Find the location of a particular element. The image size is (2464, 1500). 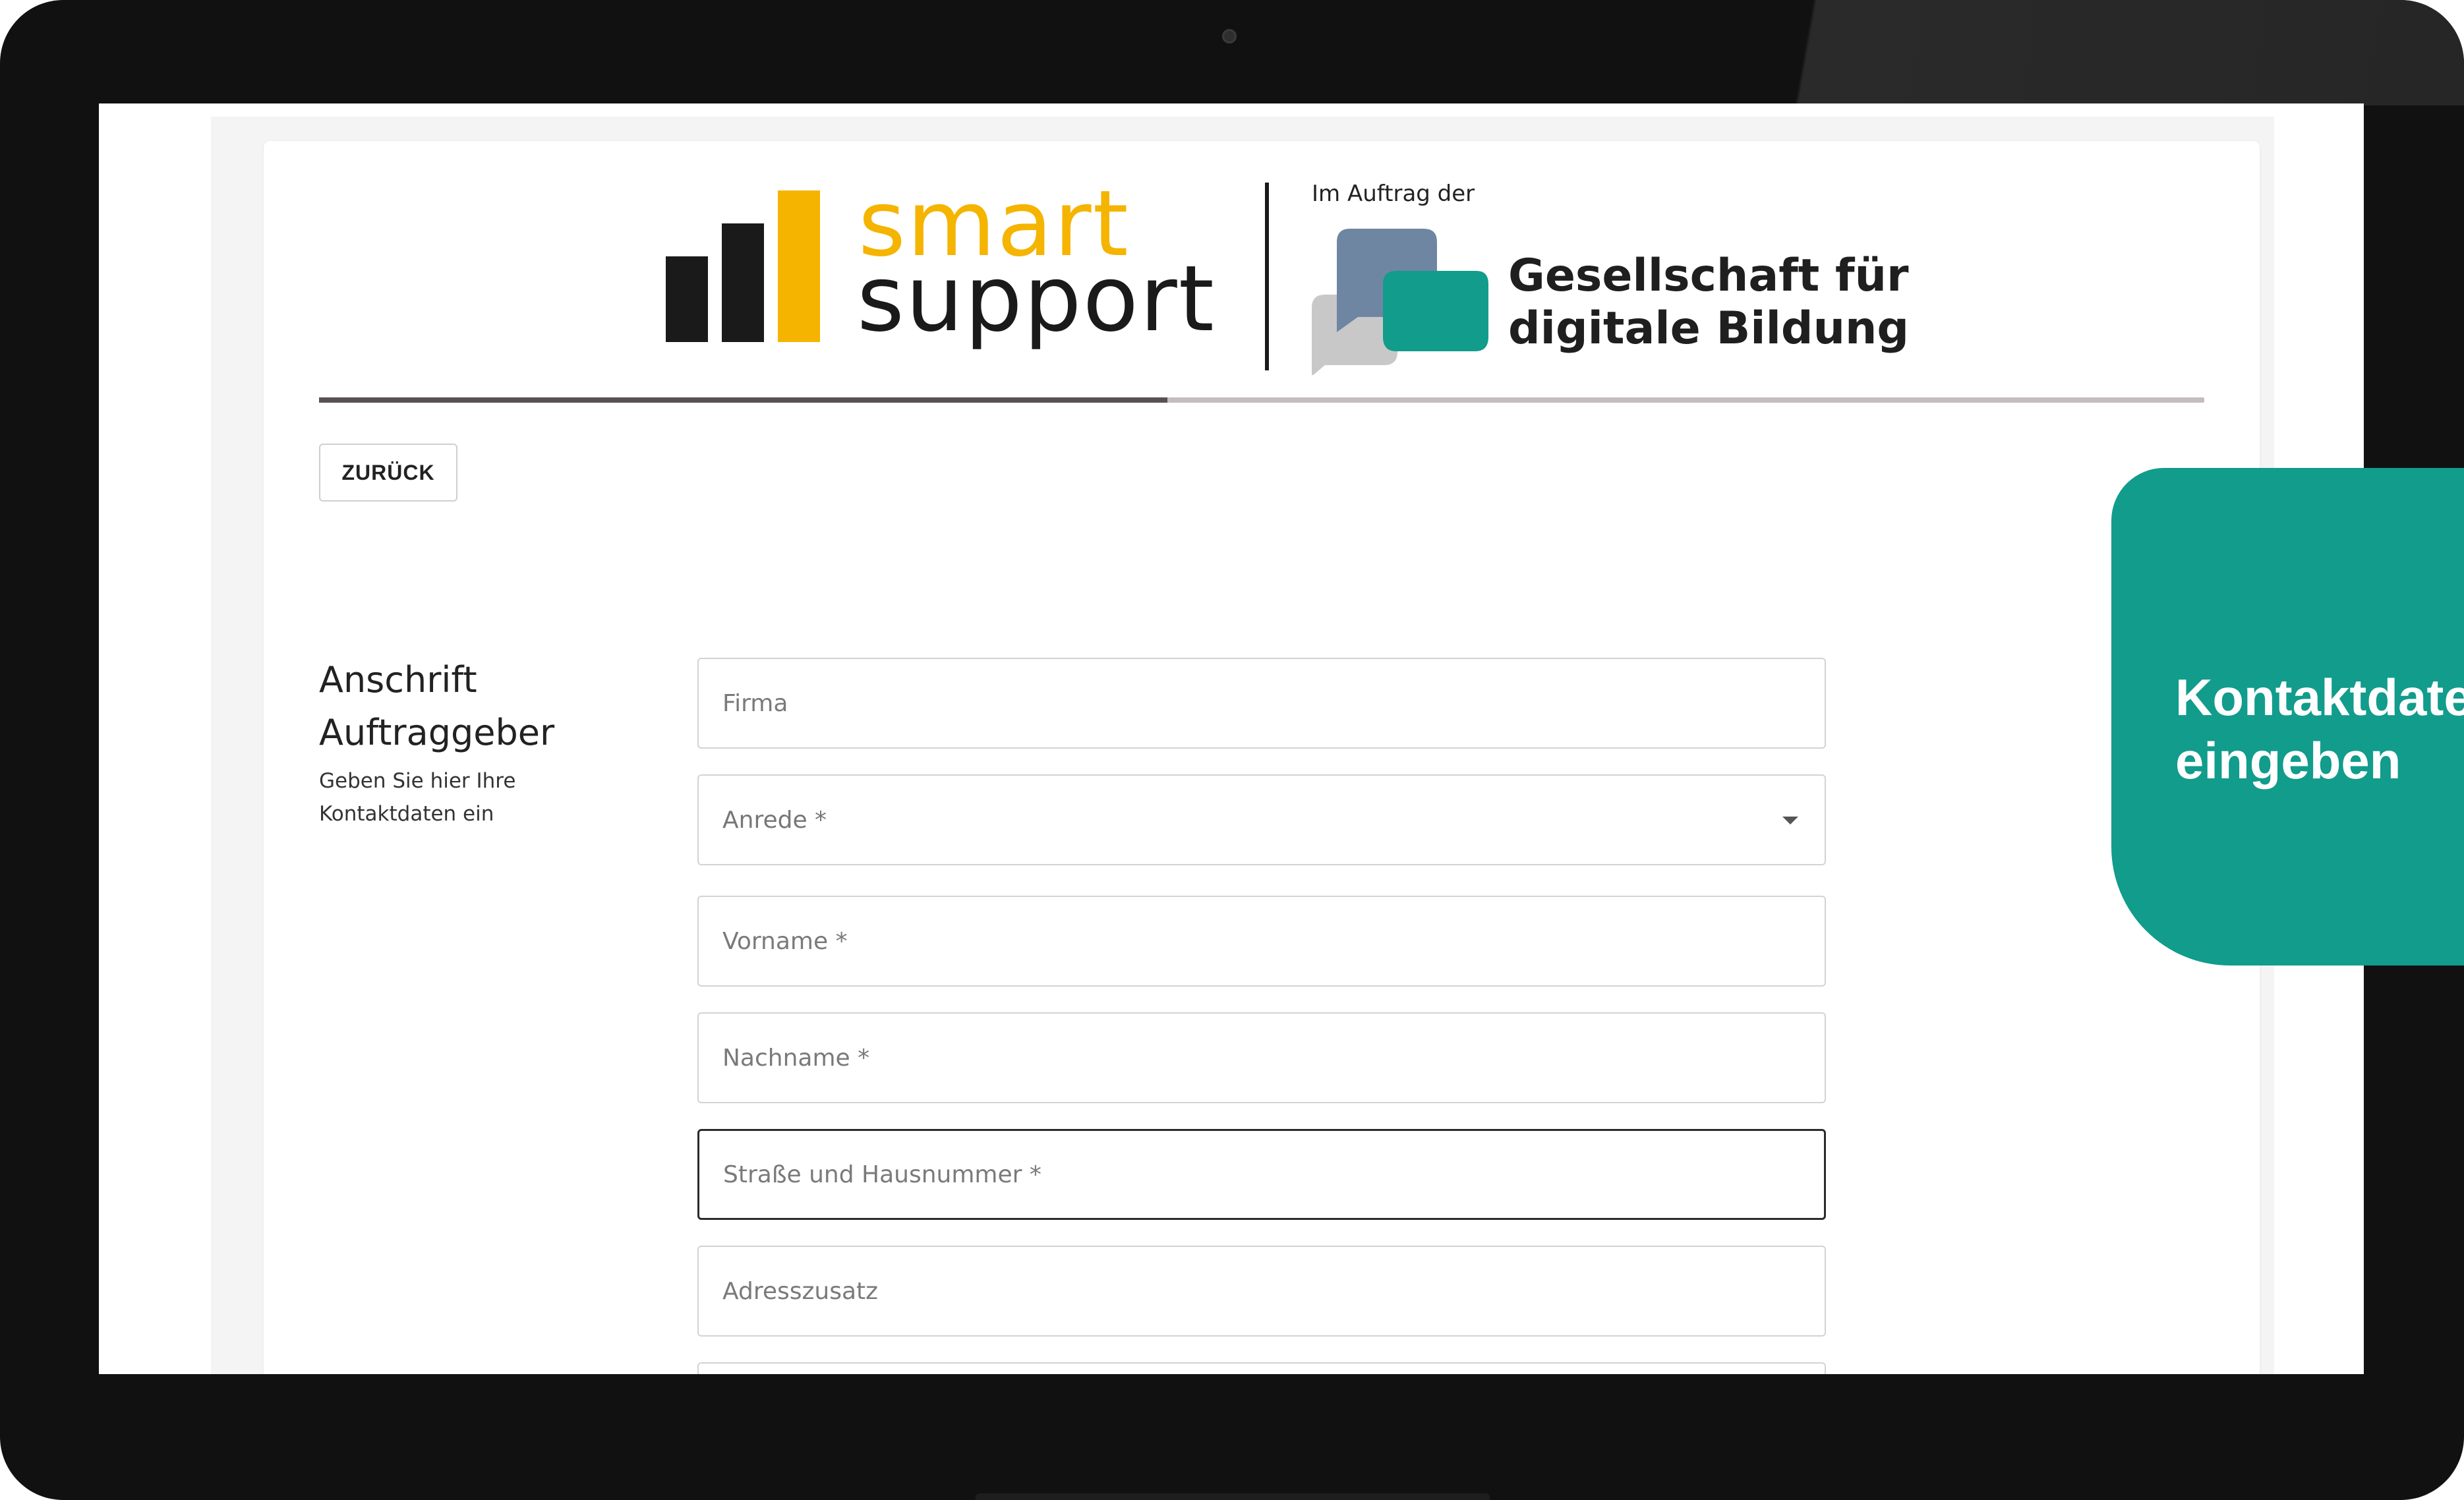

gdb-logo-text: Gesellschaft für digitale Bildung is located at coordinates (1708, 302).